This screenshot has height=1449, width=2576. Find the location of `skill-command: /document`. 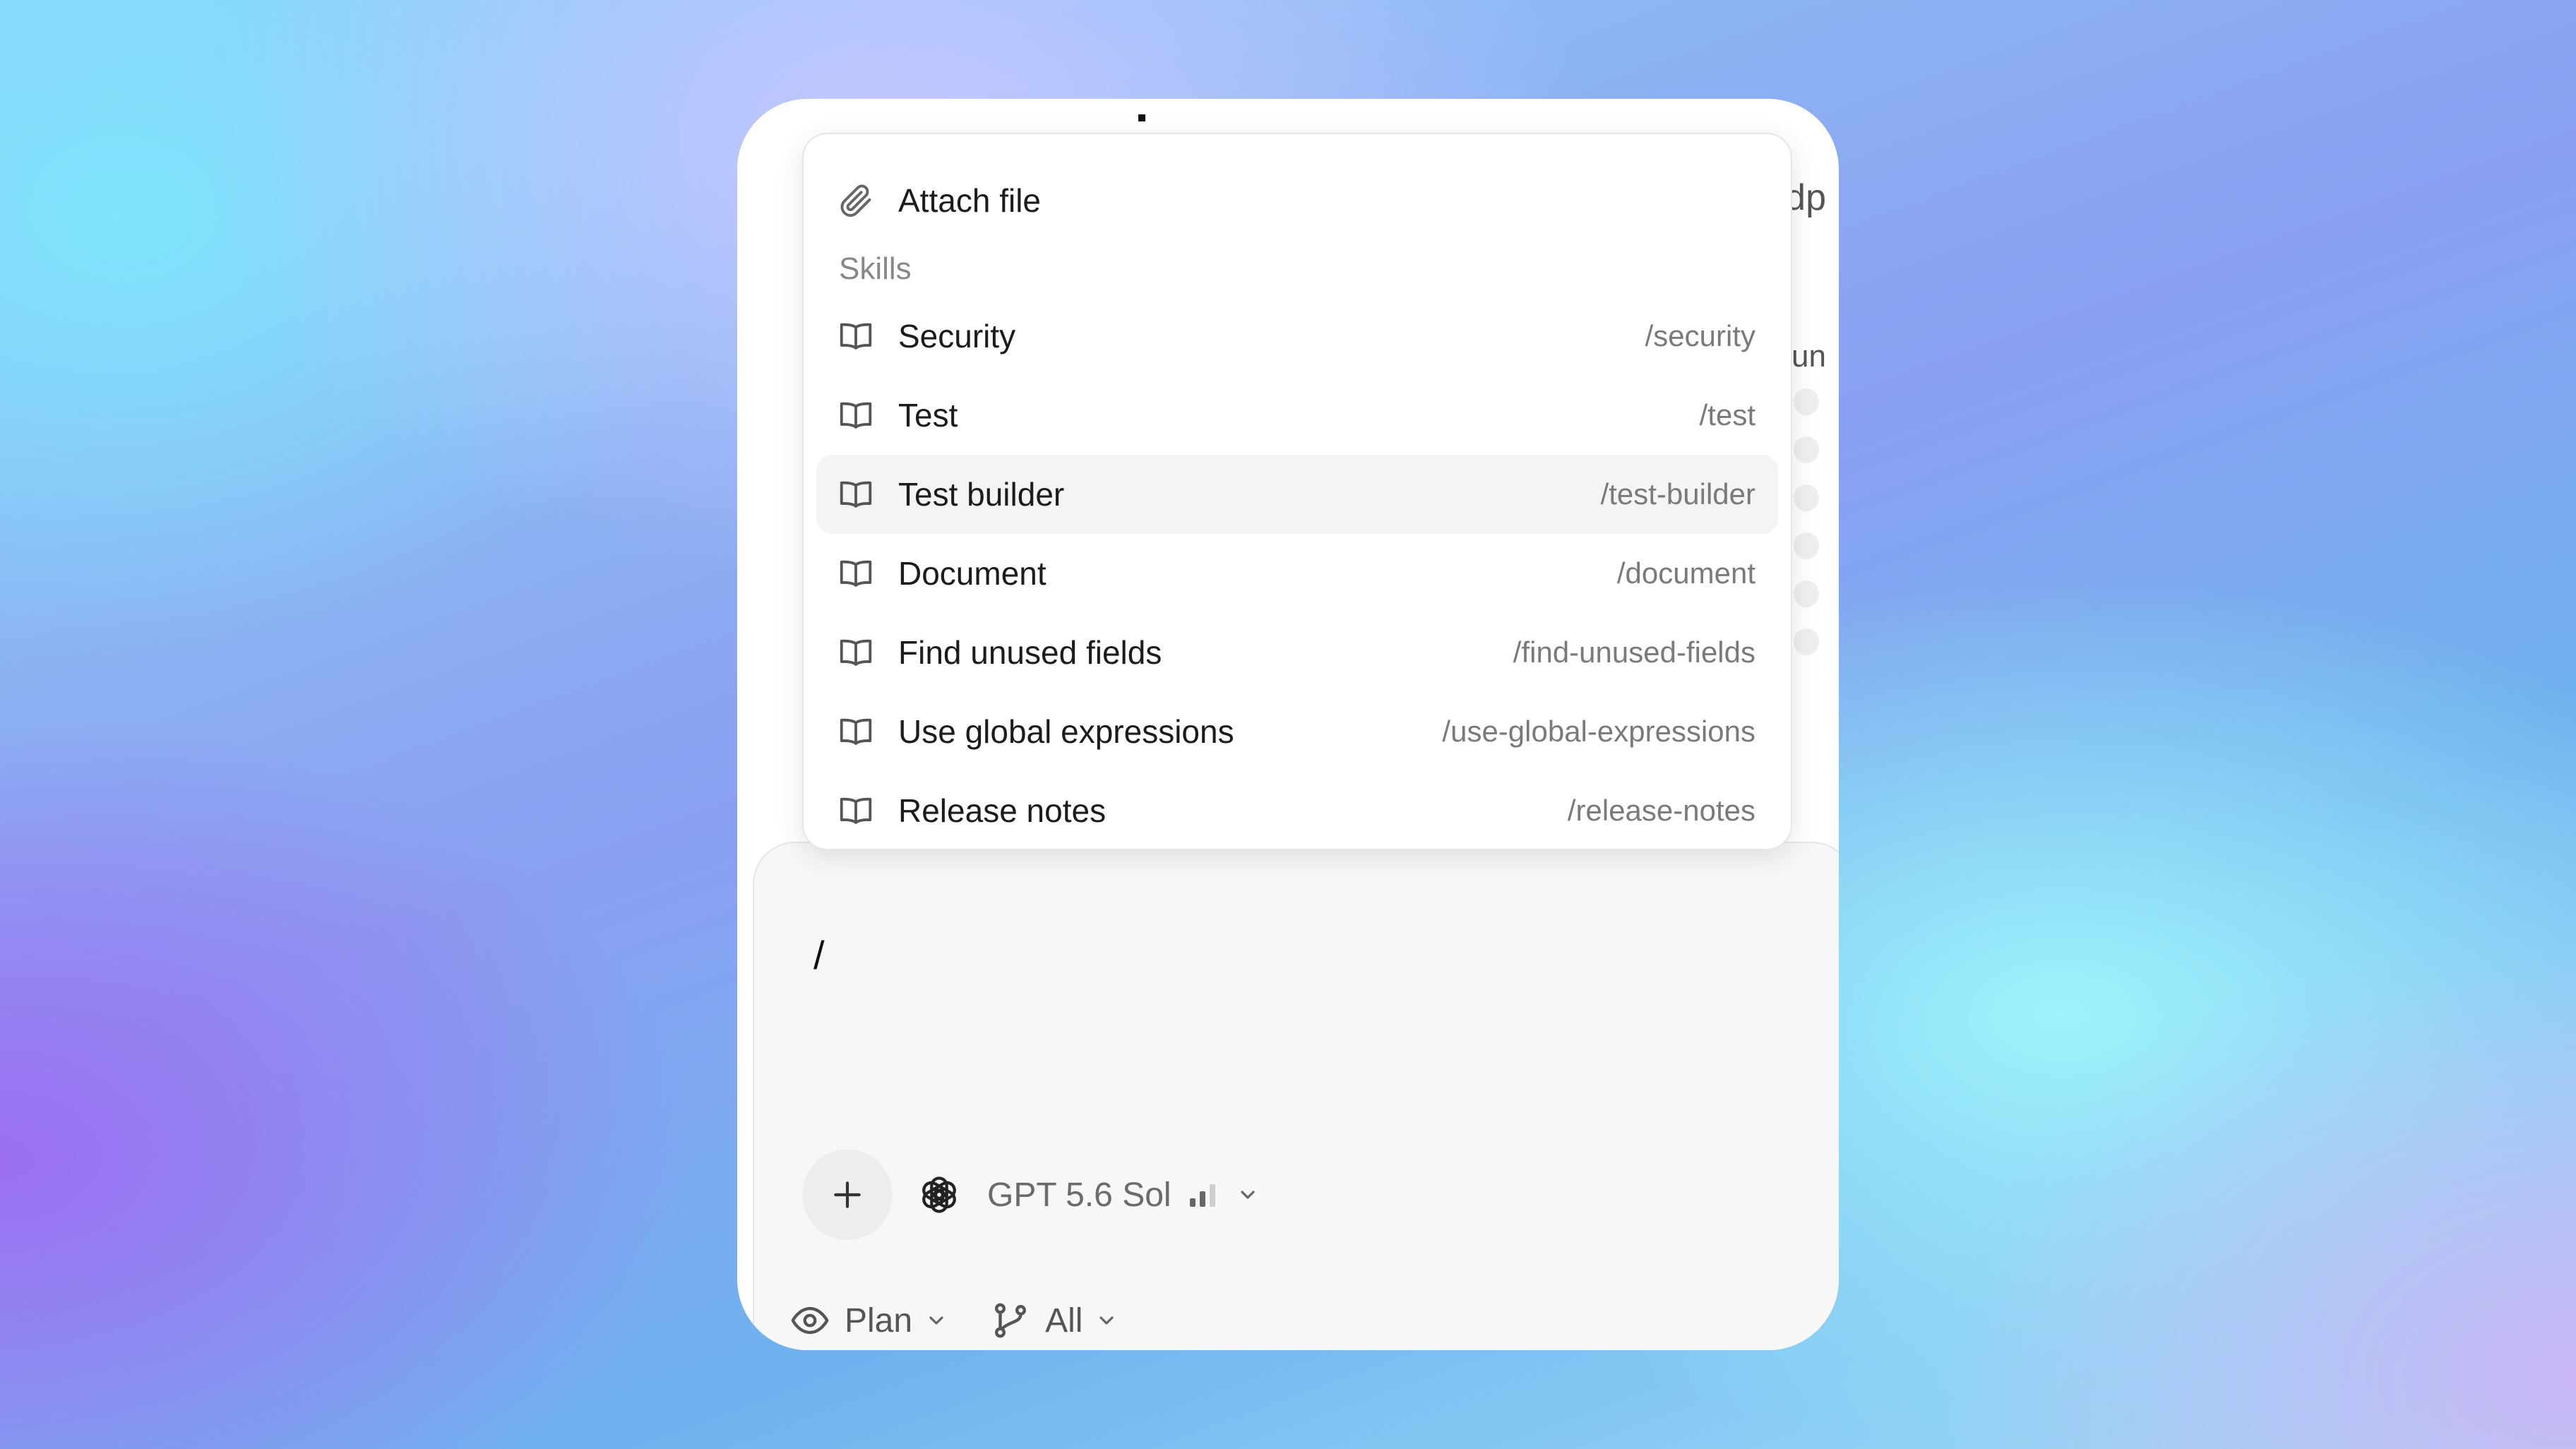

skill-command: /document is located at coordinates (1685, 573).